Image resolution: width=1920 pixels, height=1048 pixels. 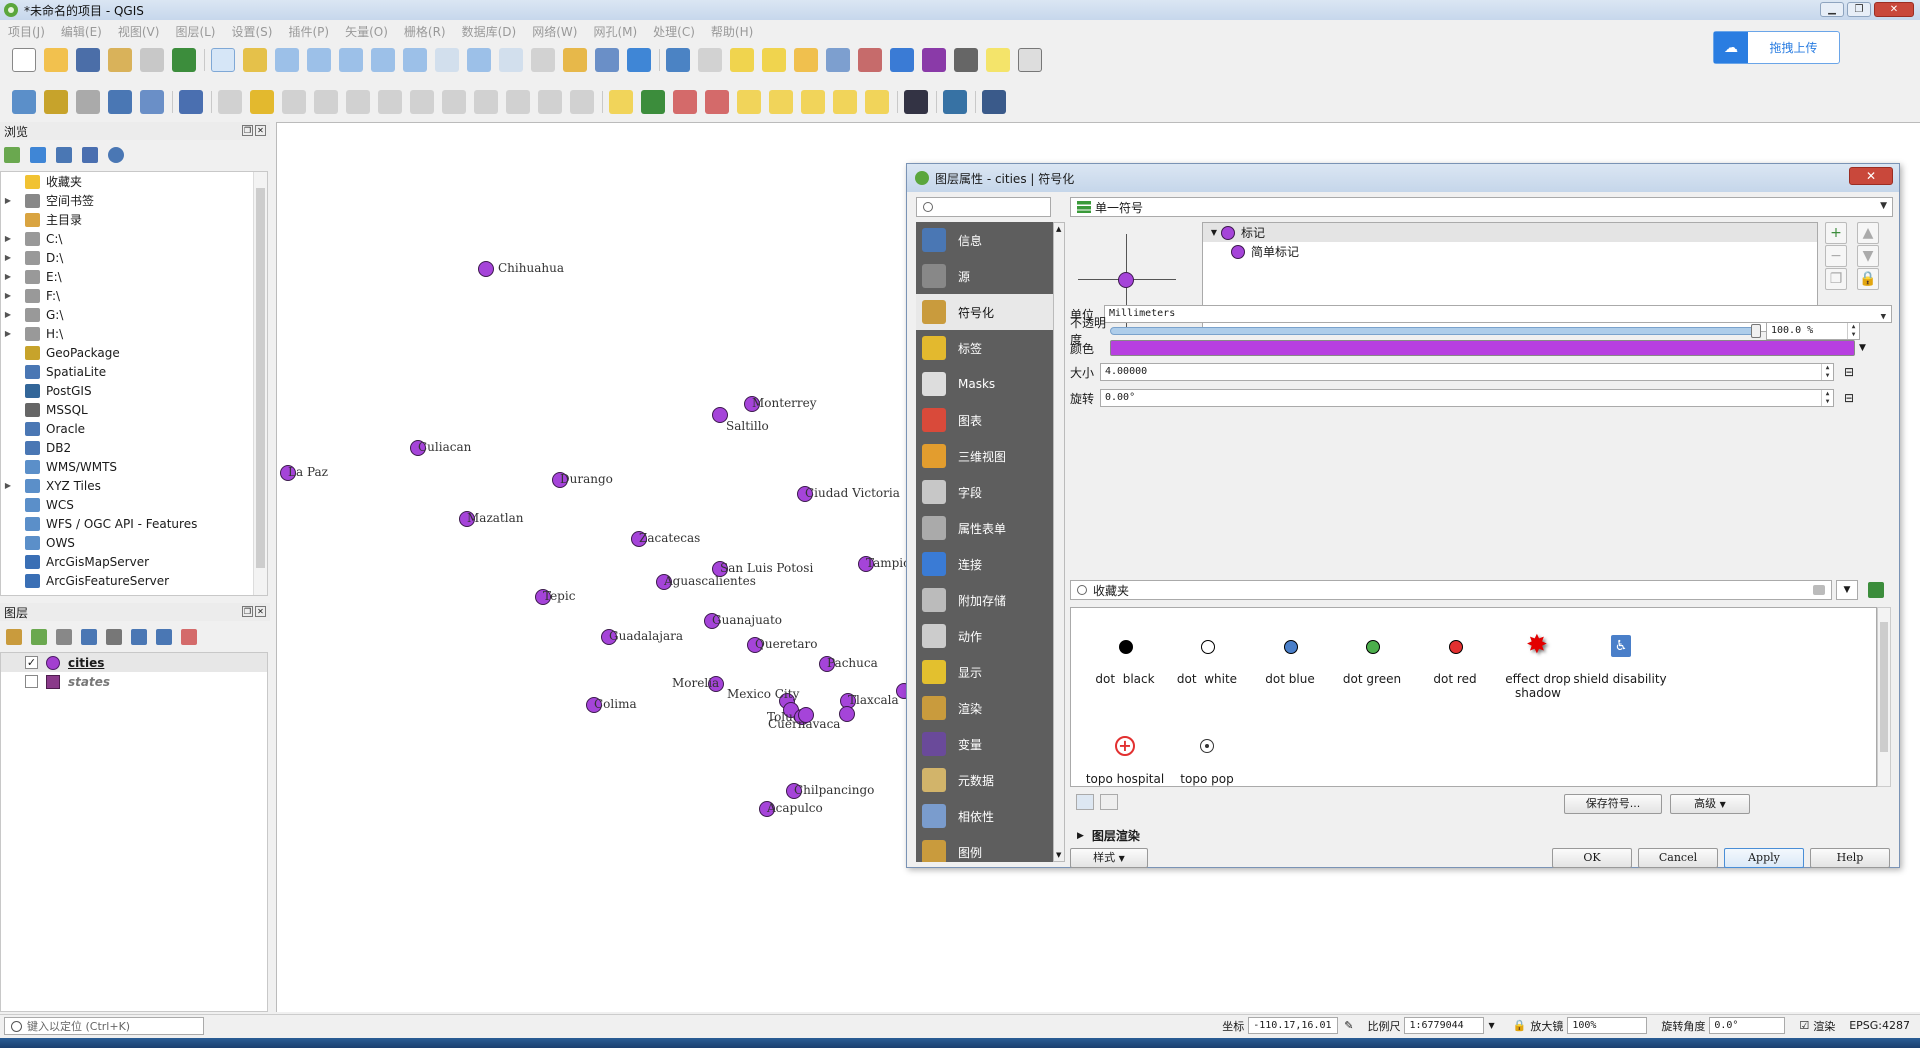 I want to click on rotation-spinbox: 0.00° ▲ ▼, so click(x=1467, y=398).